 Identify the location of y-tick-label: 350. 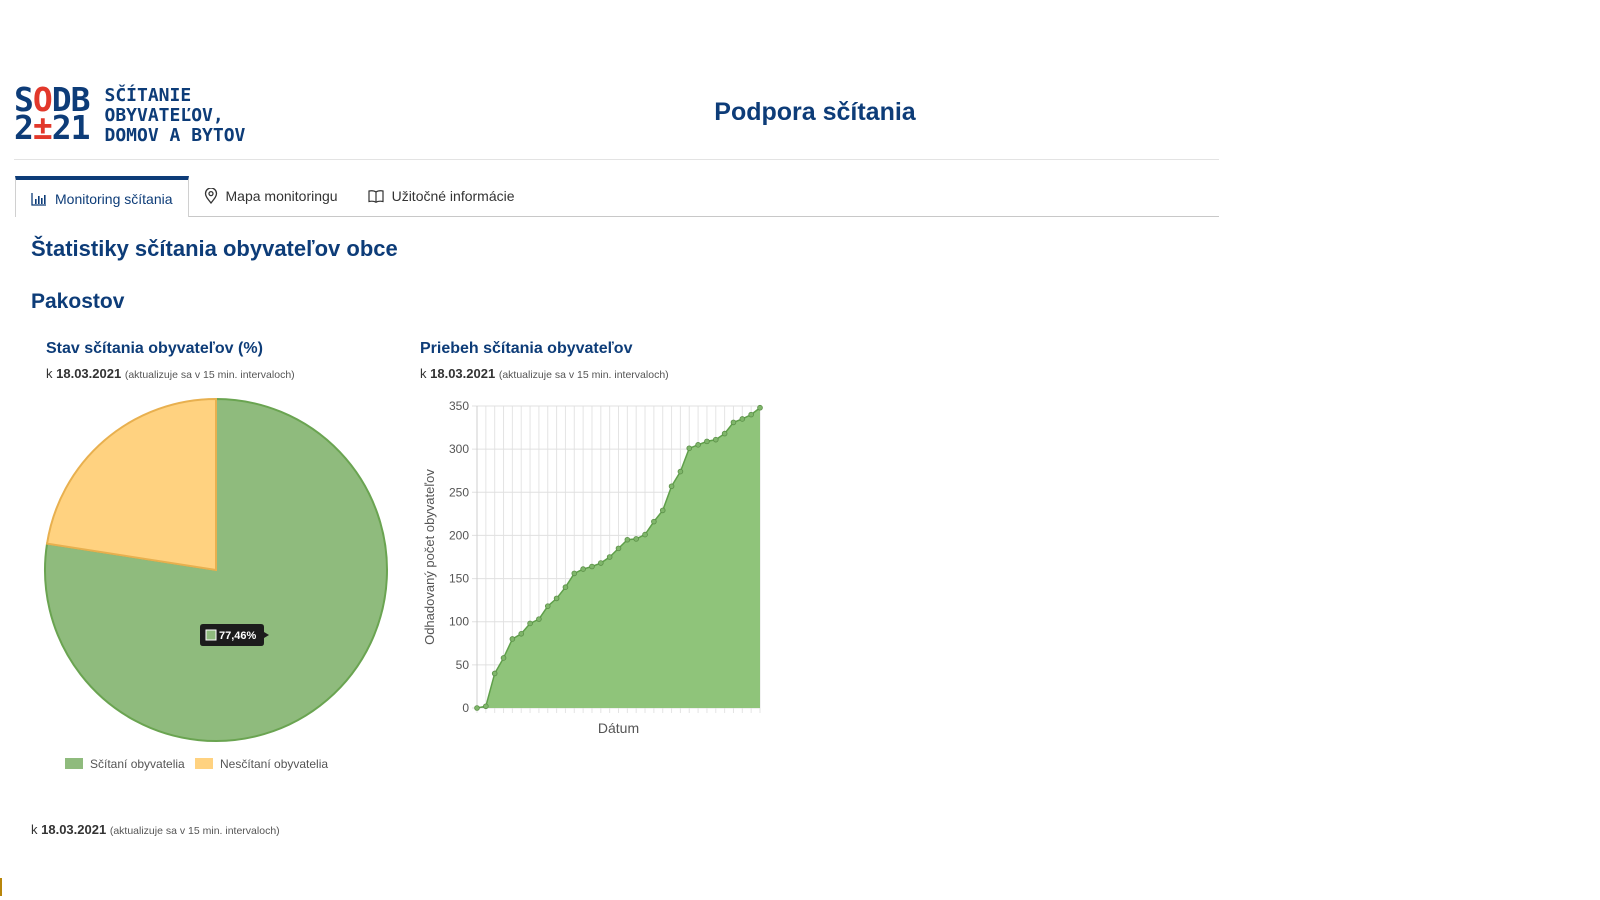
(459, 406).